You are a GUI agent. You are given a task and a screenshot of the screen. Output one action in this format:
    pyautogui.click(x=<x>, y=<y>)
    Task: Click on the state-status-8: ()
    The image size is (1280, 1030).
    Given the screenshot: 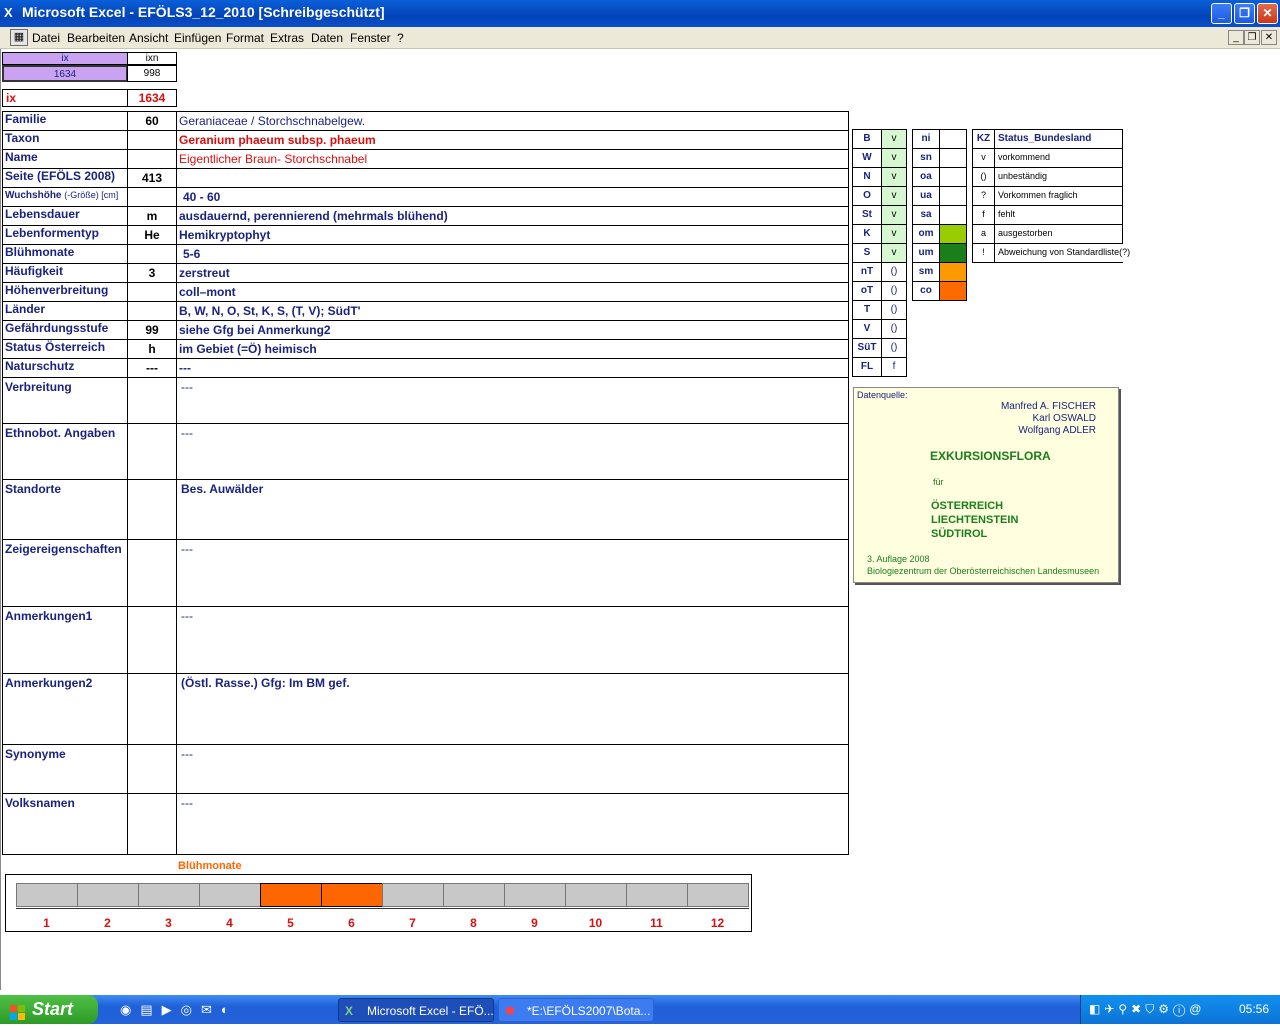 What is the action you would take?
    pyautogui.click(x=894, y=272)
    